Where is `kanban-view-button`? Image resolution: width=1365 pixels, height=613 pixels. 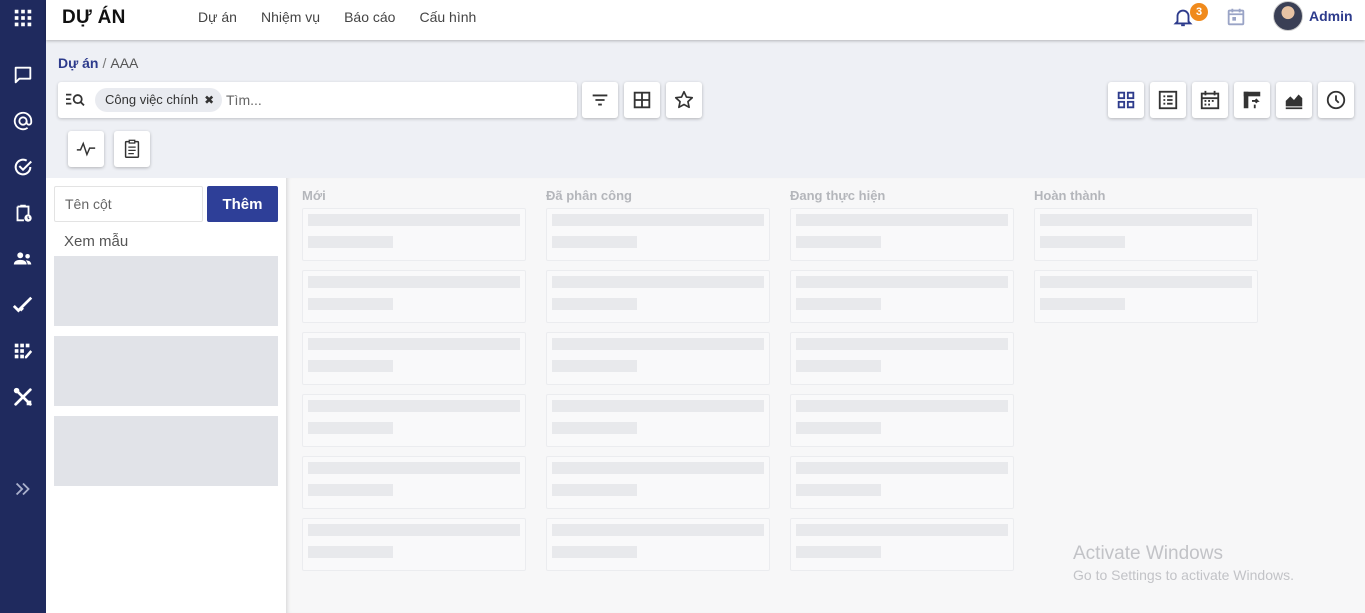
kanban-view-button is located at coordinates (1126, 100).